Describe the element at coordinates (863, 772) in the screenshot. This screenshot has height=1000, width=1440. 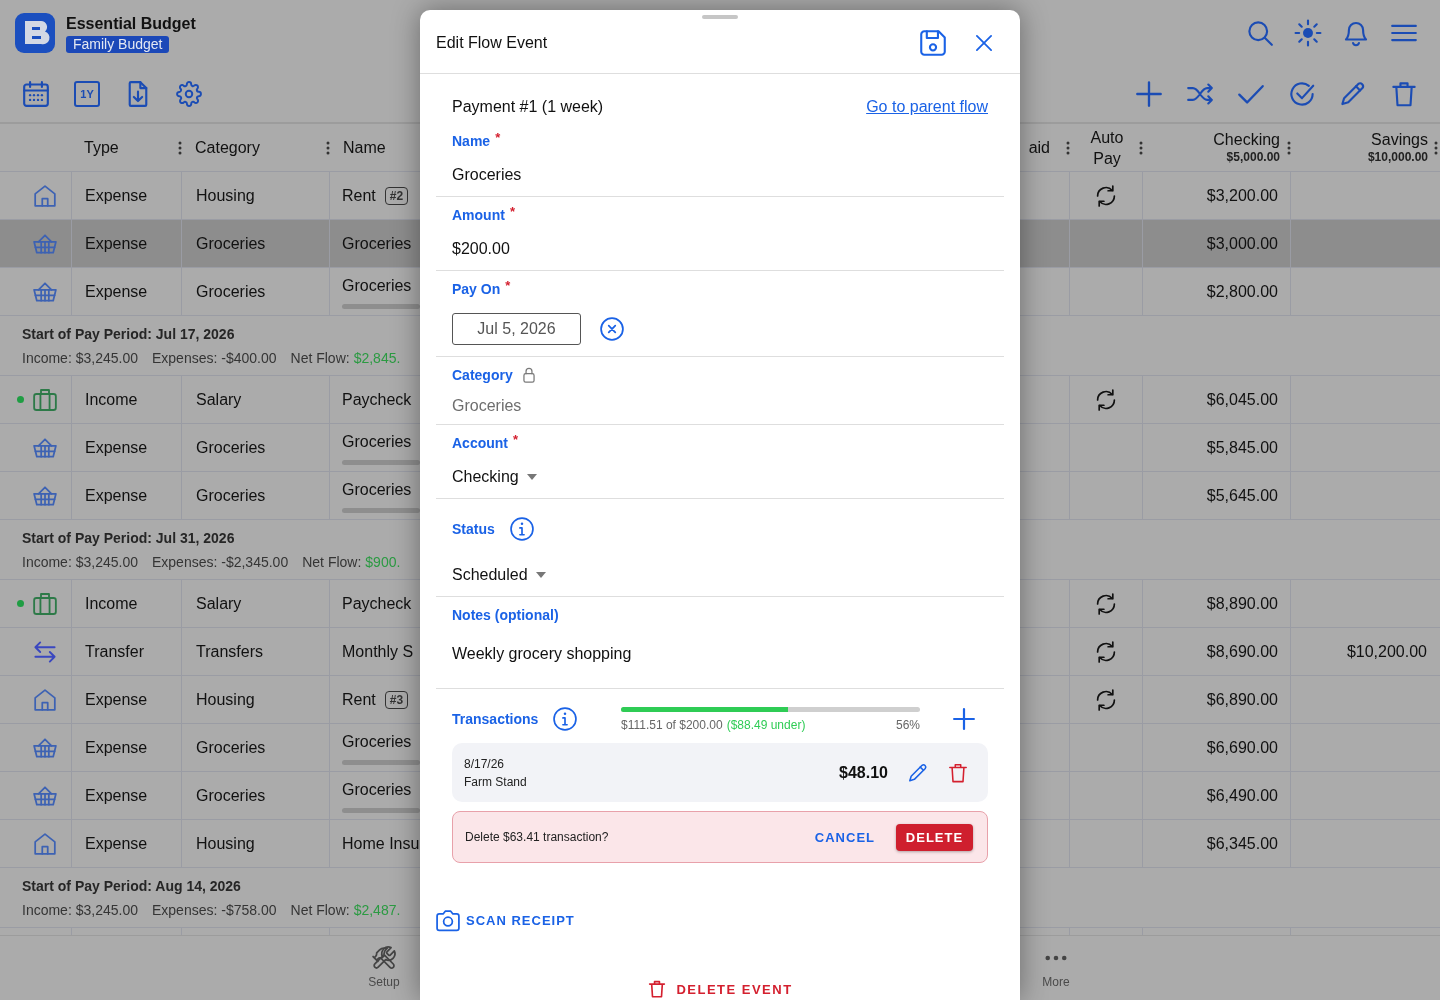
I see `transaction-amount: $48.10` at that location.